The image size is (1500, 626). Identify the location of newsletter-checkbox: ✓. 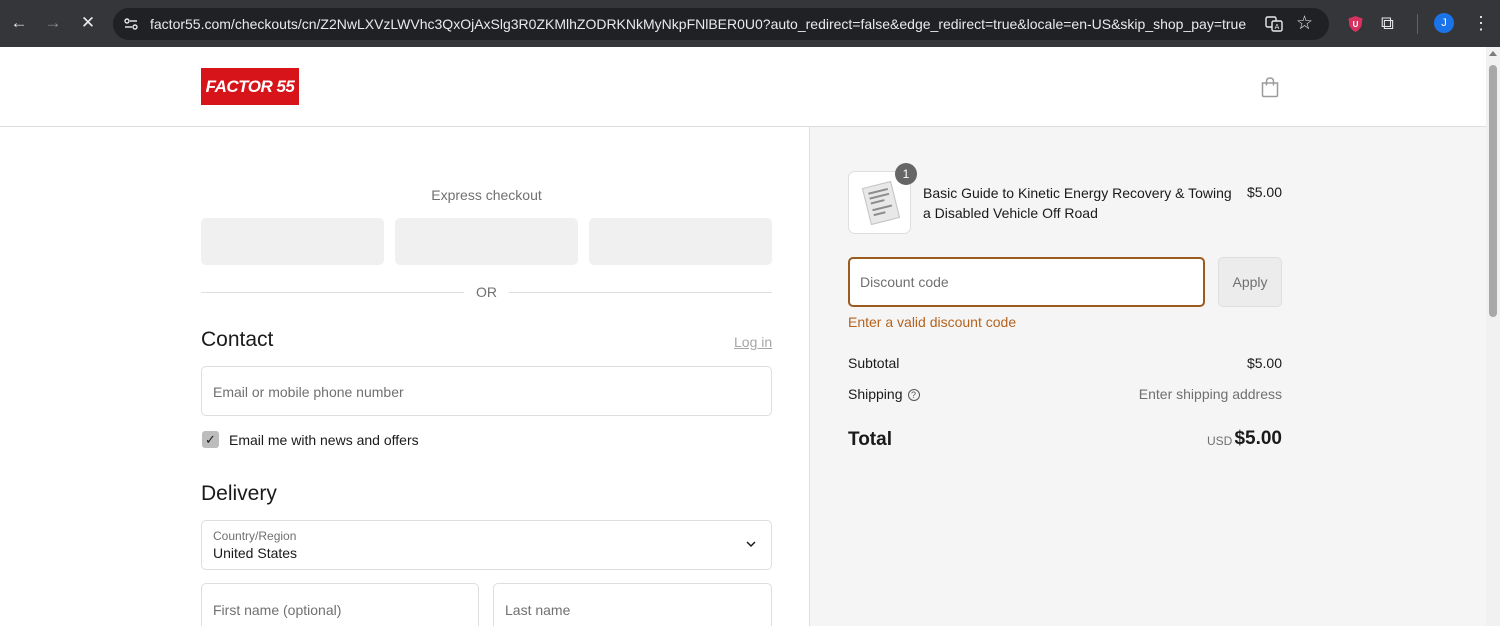
(210, 439).